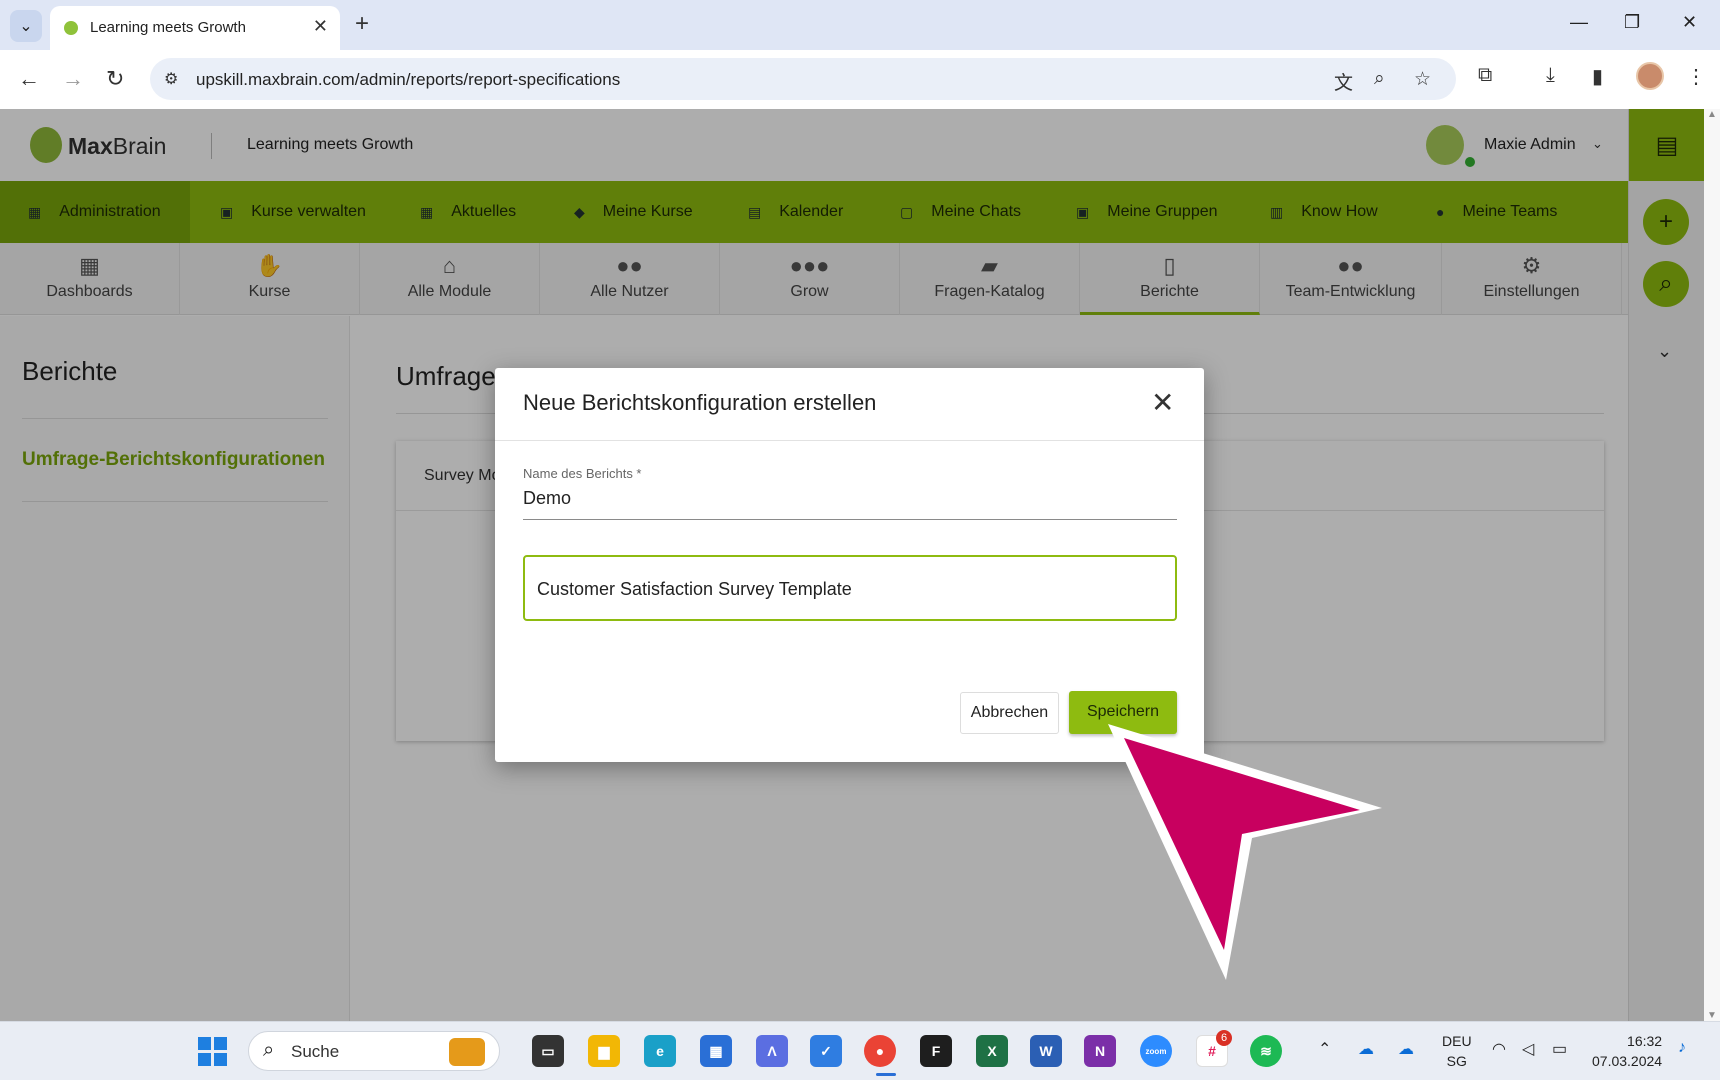  I want to click on tab-search-button: ⌄, so click(26, 26).